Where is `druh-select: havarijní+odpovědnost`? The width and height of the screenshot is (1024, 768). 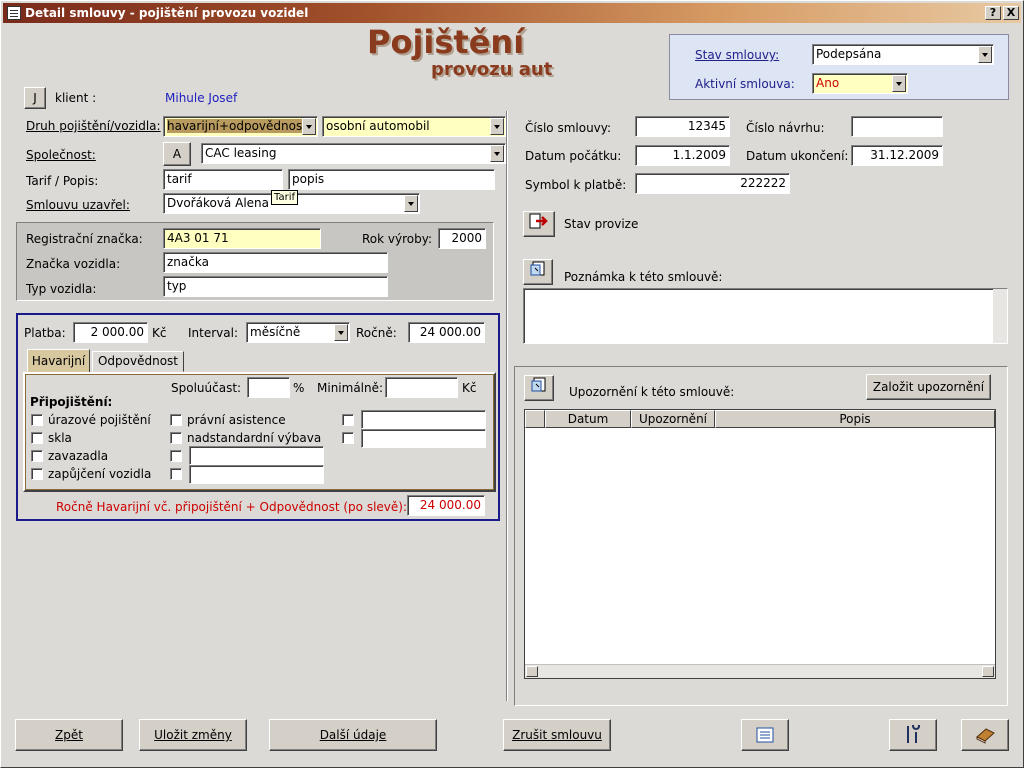
druh-select: havarijní+odpovědnost is located at coordinates (240, 126).